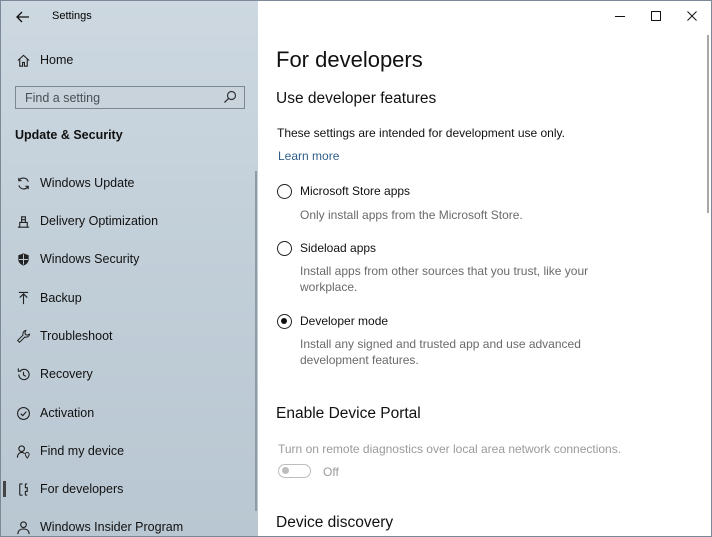 Image resolution: width=712 pixels, height=537 pixels. Describe the element at coordinates (129, 298) in the screenshot. I see `sidebar-item-backup: Backup` at that location.